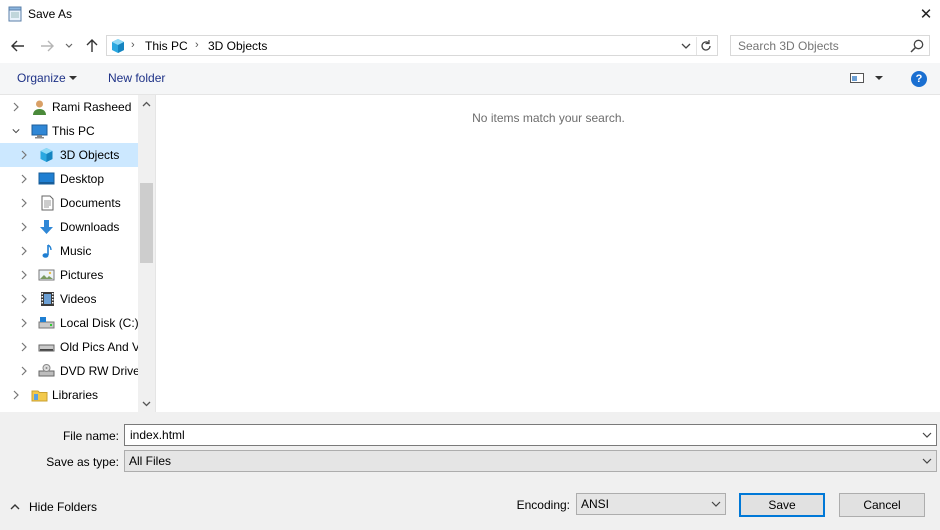  What do you see at coordinates (99, 323) in the screenshot?
I see `nav-item-label: Local Disk (C:)` at bounding box center [99, 323].